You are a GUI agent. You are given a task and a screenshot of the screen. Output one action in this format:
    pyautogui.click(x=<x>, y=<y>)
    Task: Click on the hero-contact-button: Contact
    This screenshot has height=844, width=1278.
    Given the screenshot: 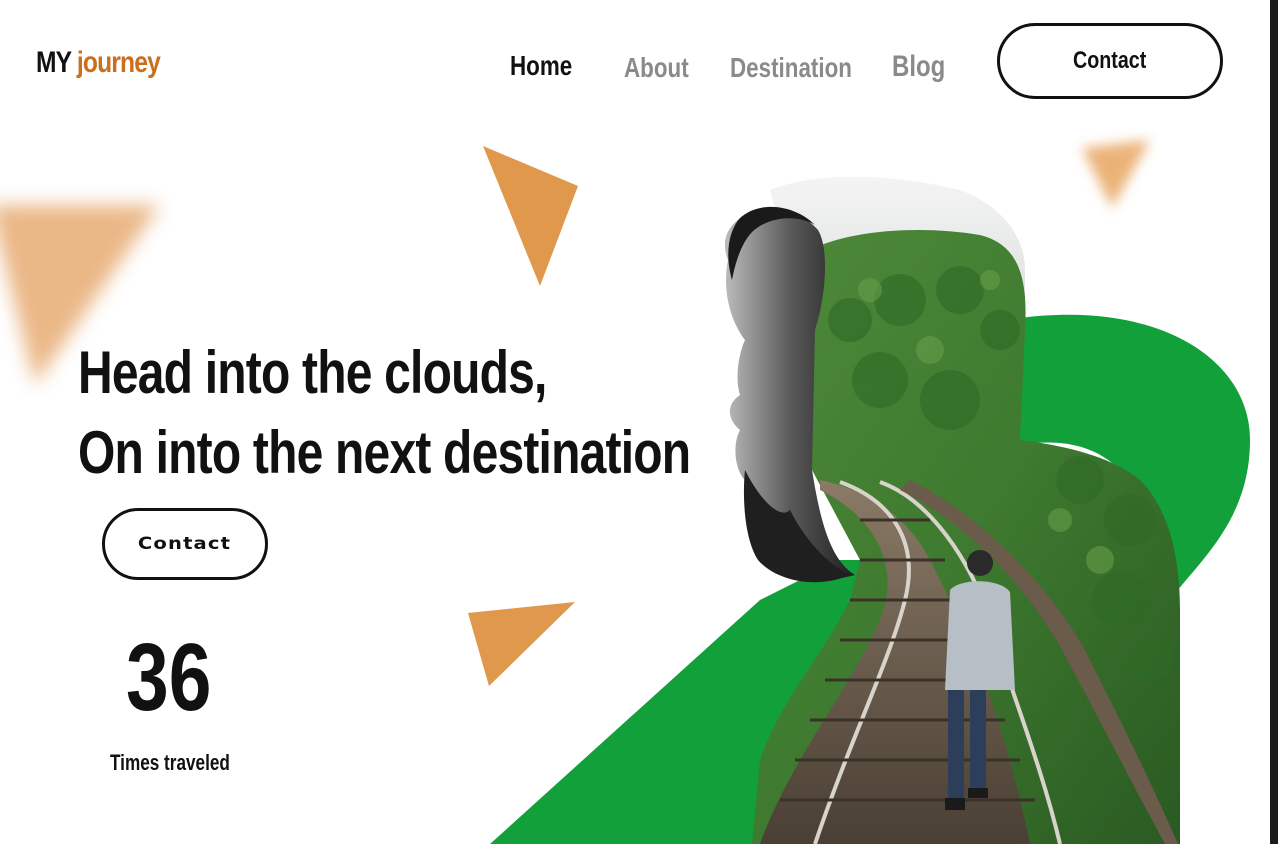 What is the action you would take?
    pyautogui.click(x=185, y=544)
    